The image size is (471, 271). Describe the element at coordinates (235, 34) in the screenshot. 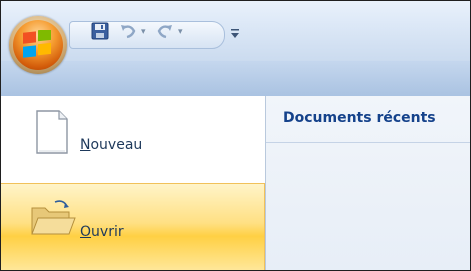

I see `customize-qat-icon` at that location.